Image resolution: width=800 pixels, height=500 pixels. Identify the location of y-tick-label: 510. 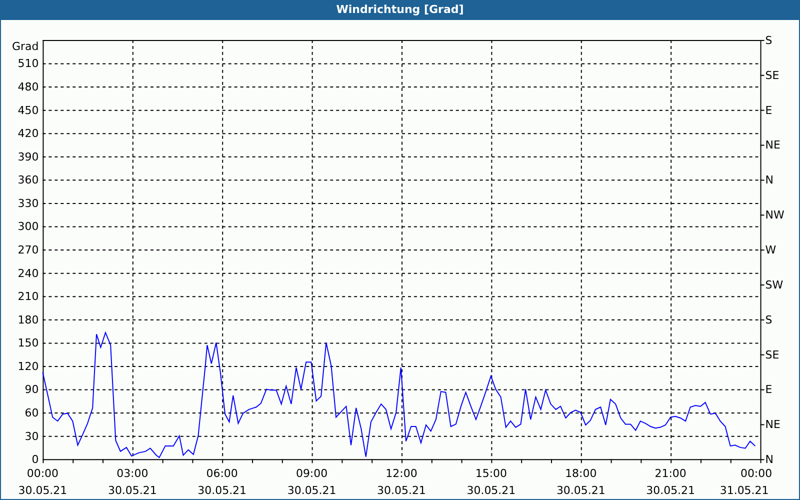
(28, 63).